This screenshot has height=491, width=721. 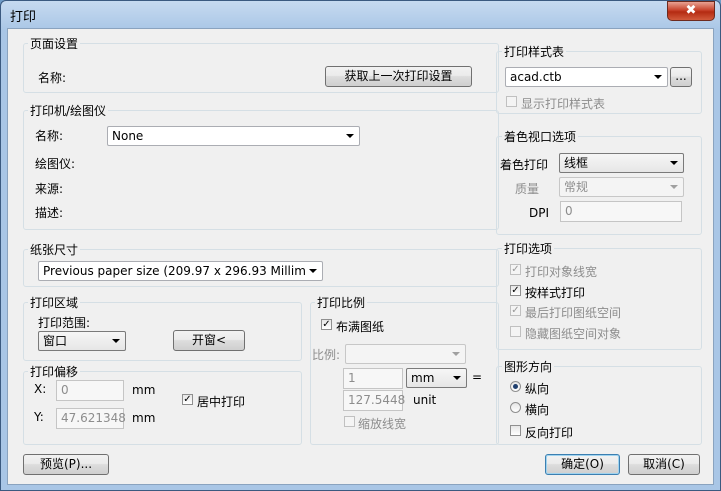 What do you see at coordinates (576, 163) in the screenshot?
I see `shade-plot-value: 线框` at bounding box center [576, 163].